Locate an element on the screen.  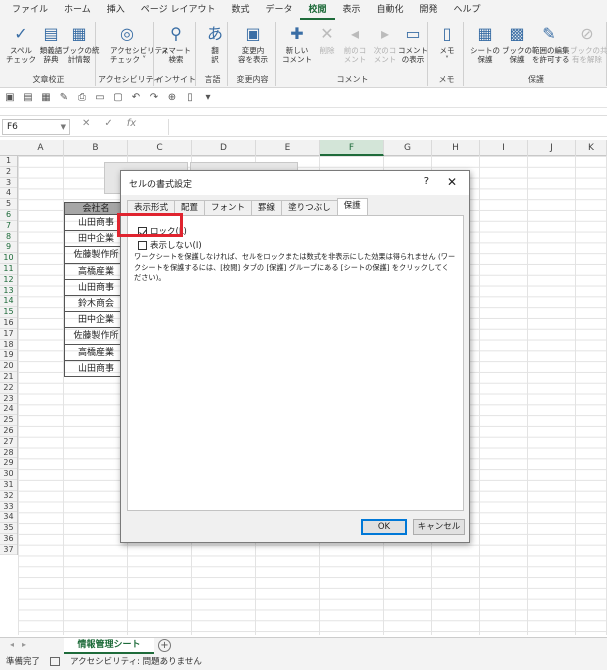
ribbon-button: ✎ 範囲の編集 を許可する is located at coordinates (551, 47).